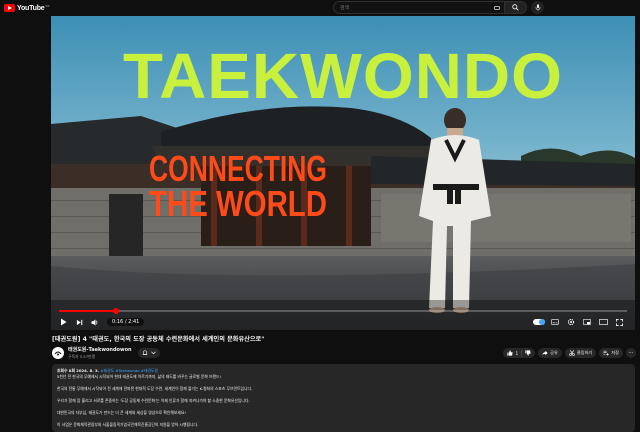 The height and width of the screenshot is (432, 640). I want to click on youtube-logo: YouTube KR, so click(27, 8).